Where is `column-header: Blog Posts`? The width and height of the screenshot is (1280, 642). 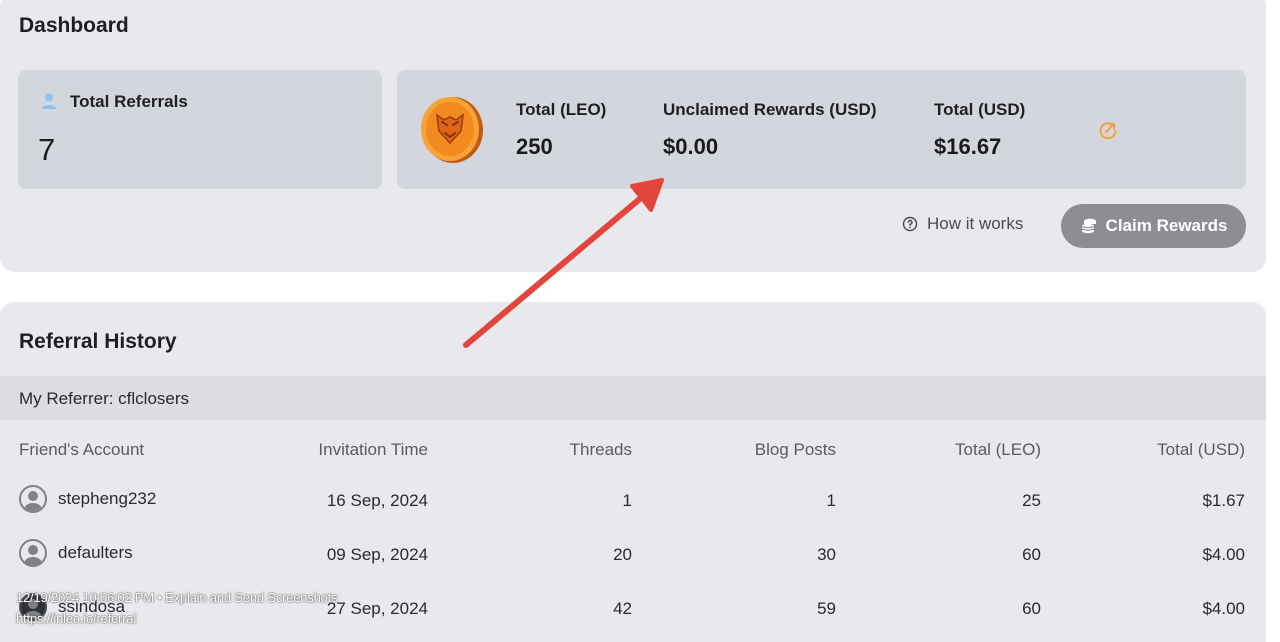 column-header: Blog Posts is located at coordinates (795, 449).